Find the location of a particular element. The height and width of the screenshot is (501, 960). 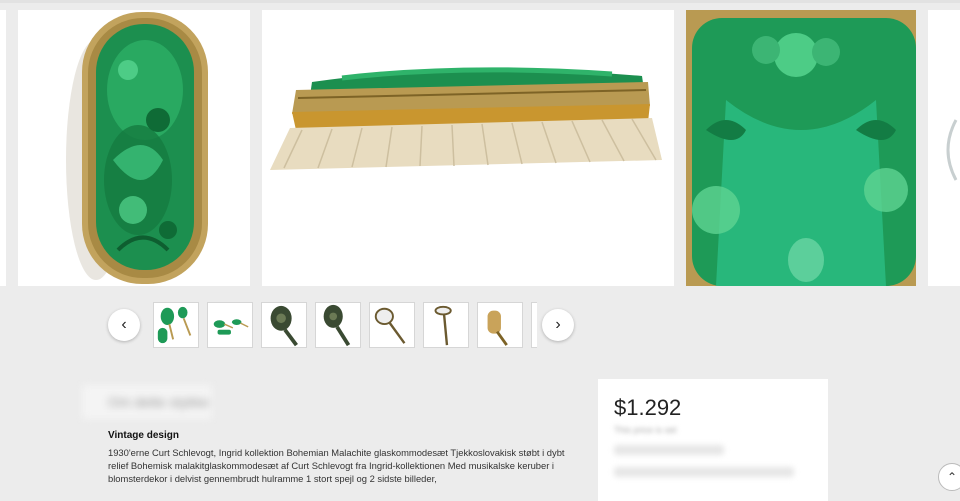

carousel-slide-mirror-detail is located at coordinates (801, 148).